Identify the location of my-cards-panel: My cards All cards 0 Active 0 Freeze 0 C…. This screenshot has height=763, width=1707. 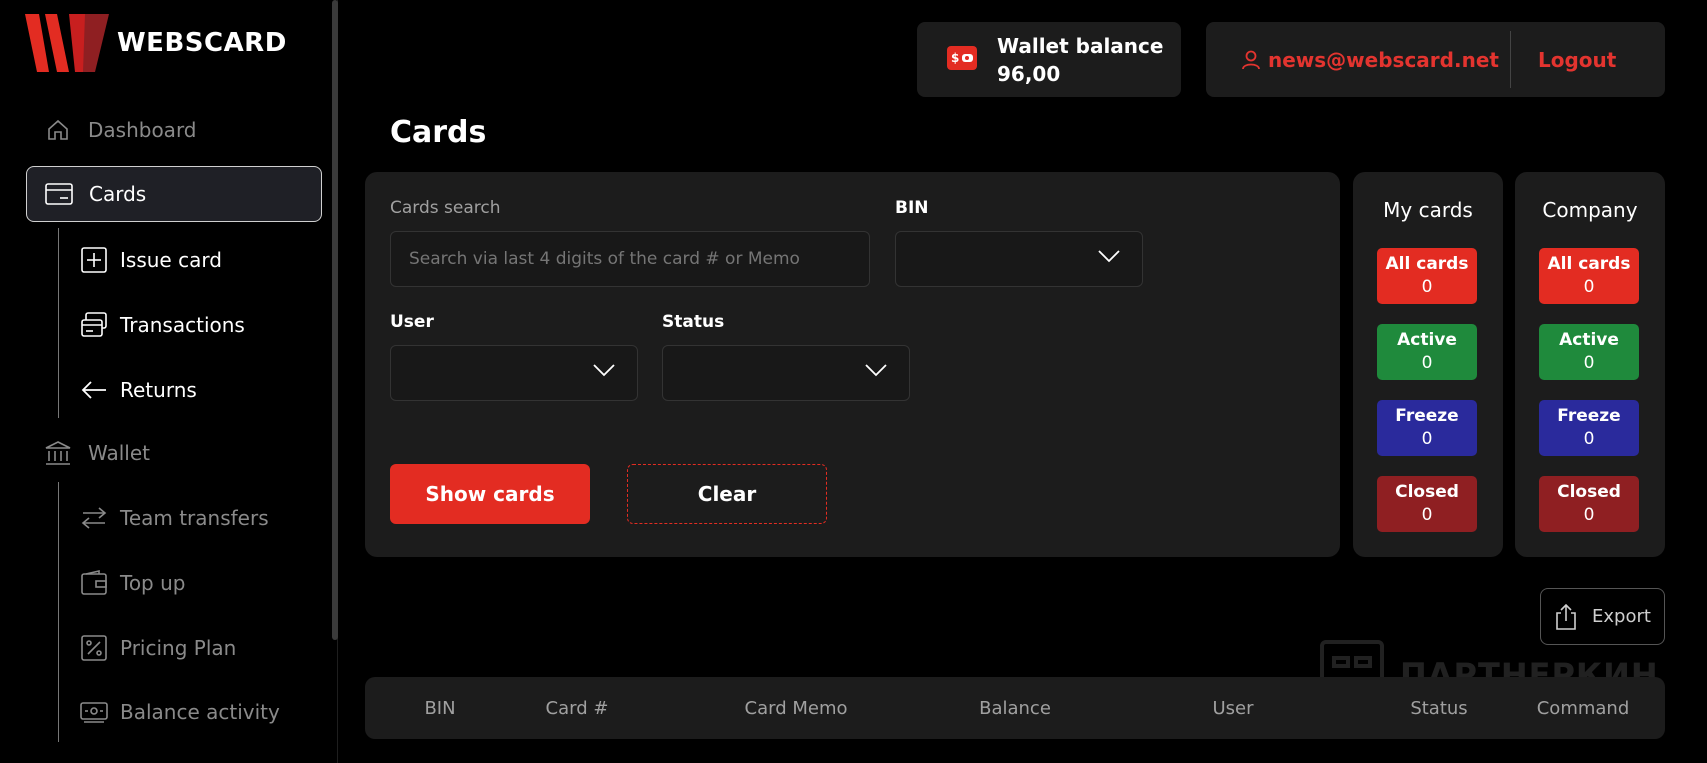
(1428, 364).